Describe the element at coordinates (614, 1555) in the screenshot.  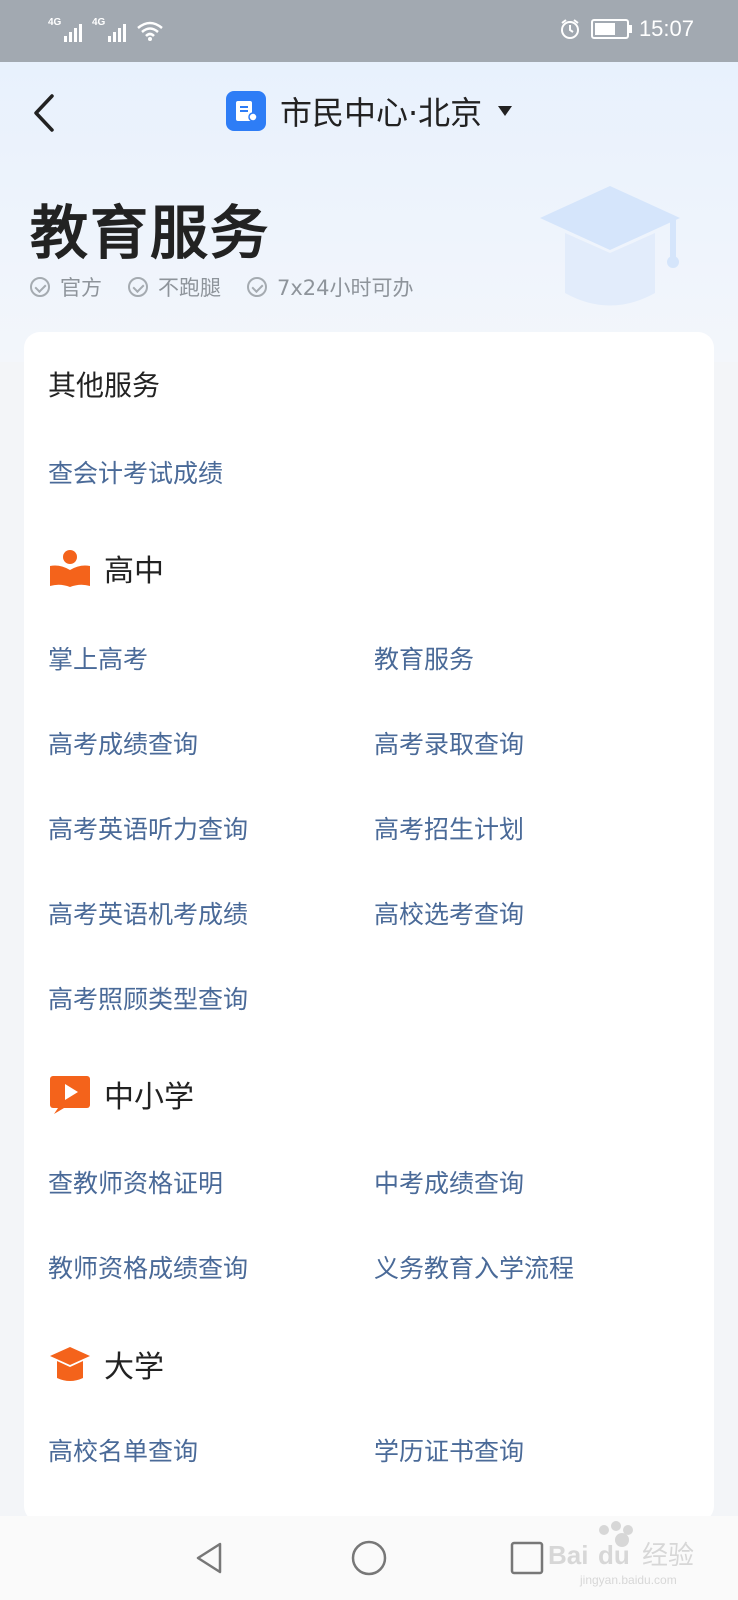
I see `svg-text: du` at that location.